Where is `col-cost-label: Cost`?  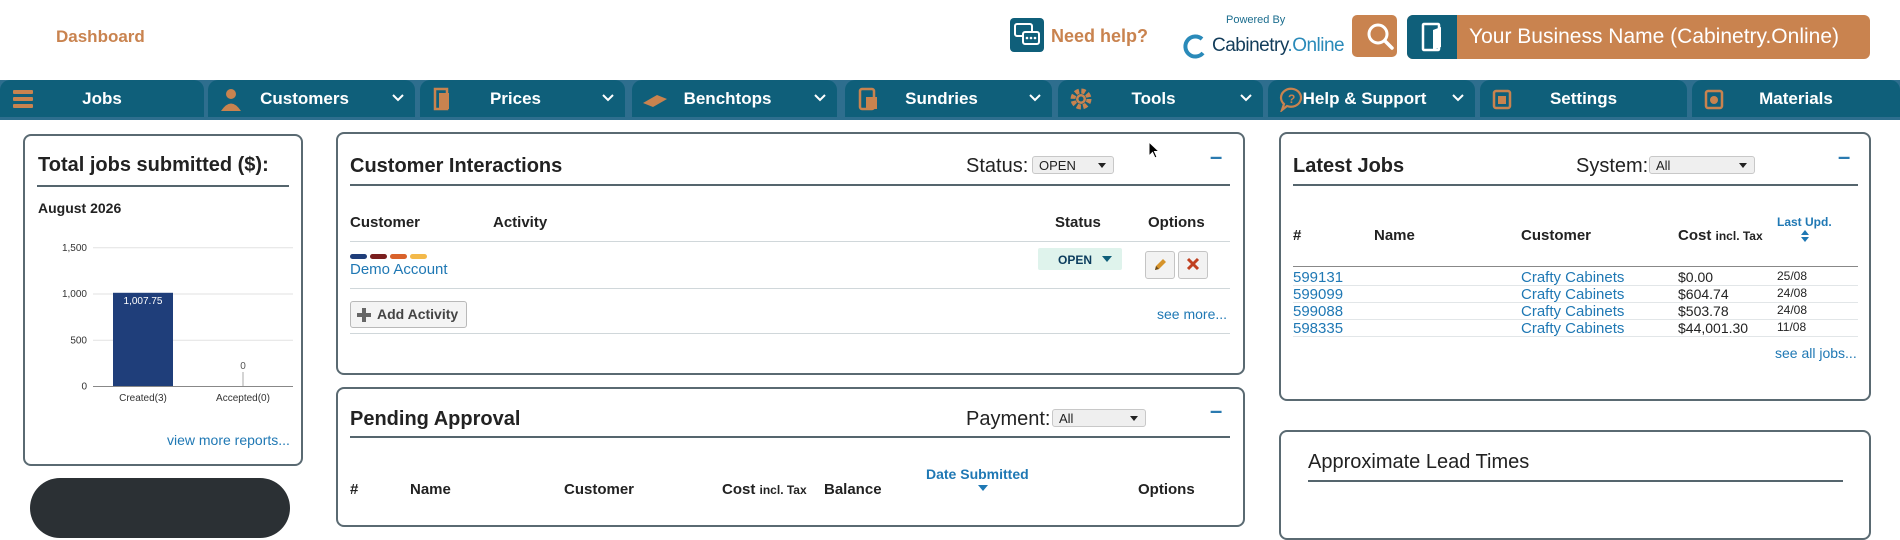 col-cost-label: Cost is located at coordinates (1695, 235).